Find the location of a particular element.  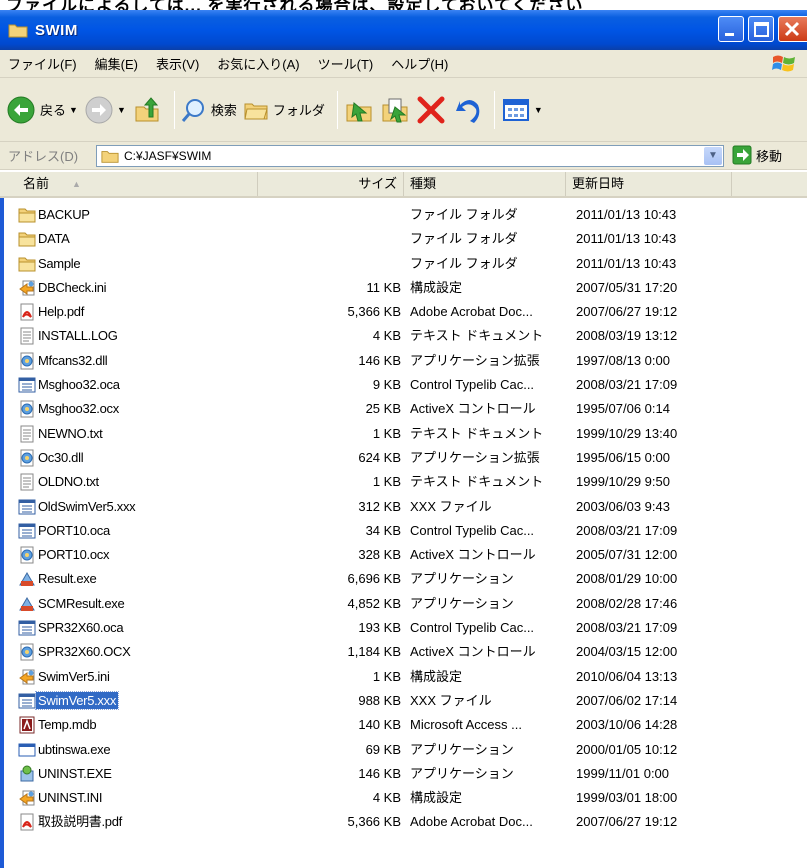

undo-button is located at coordinates (467, 110).